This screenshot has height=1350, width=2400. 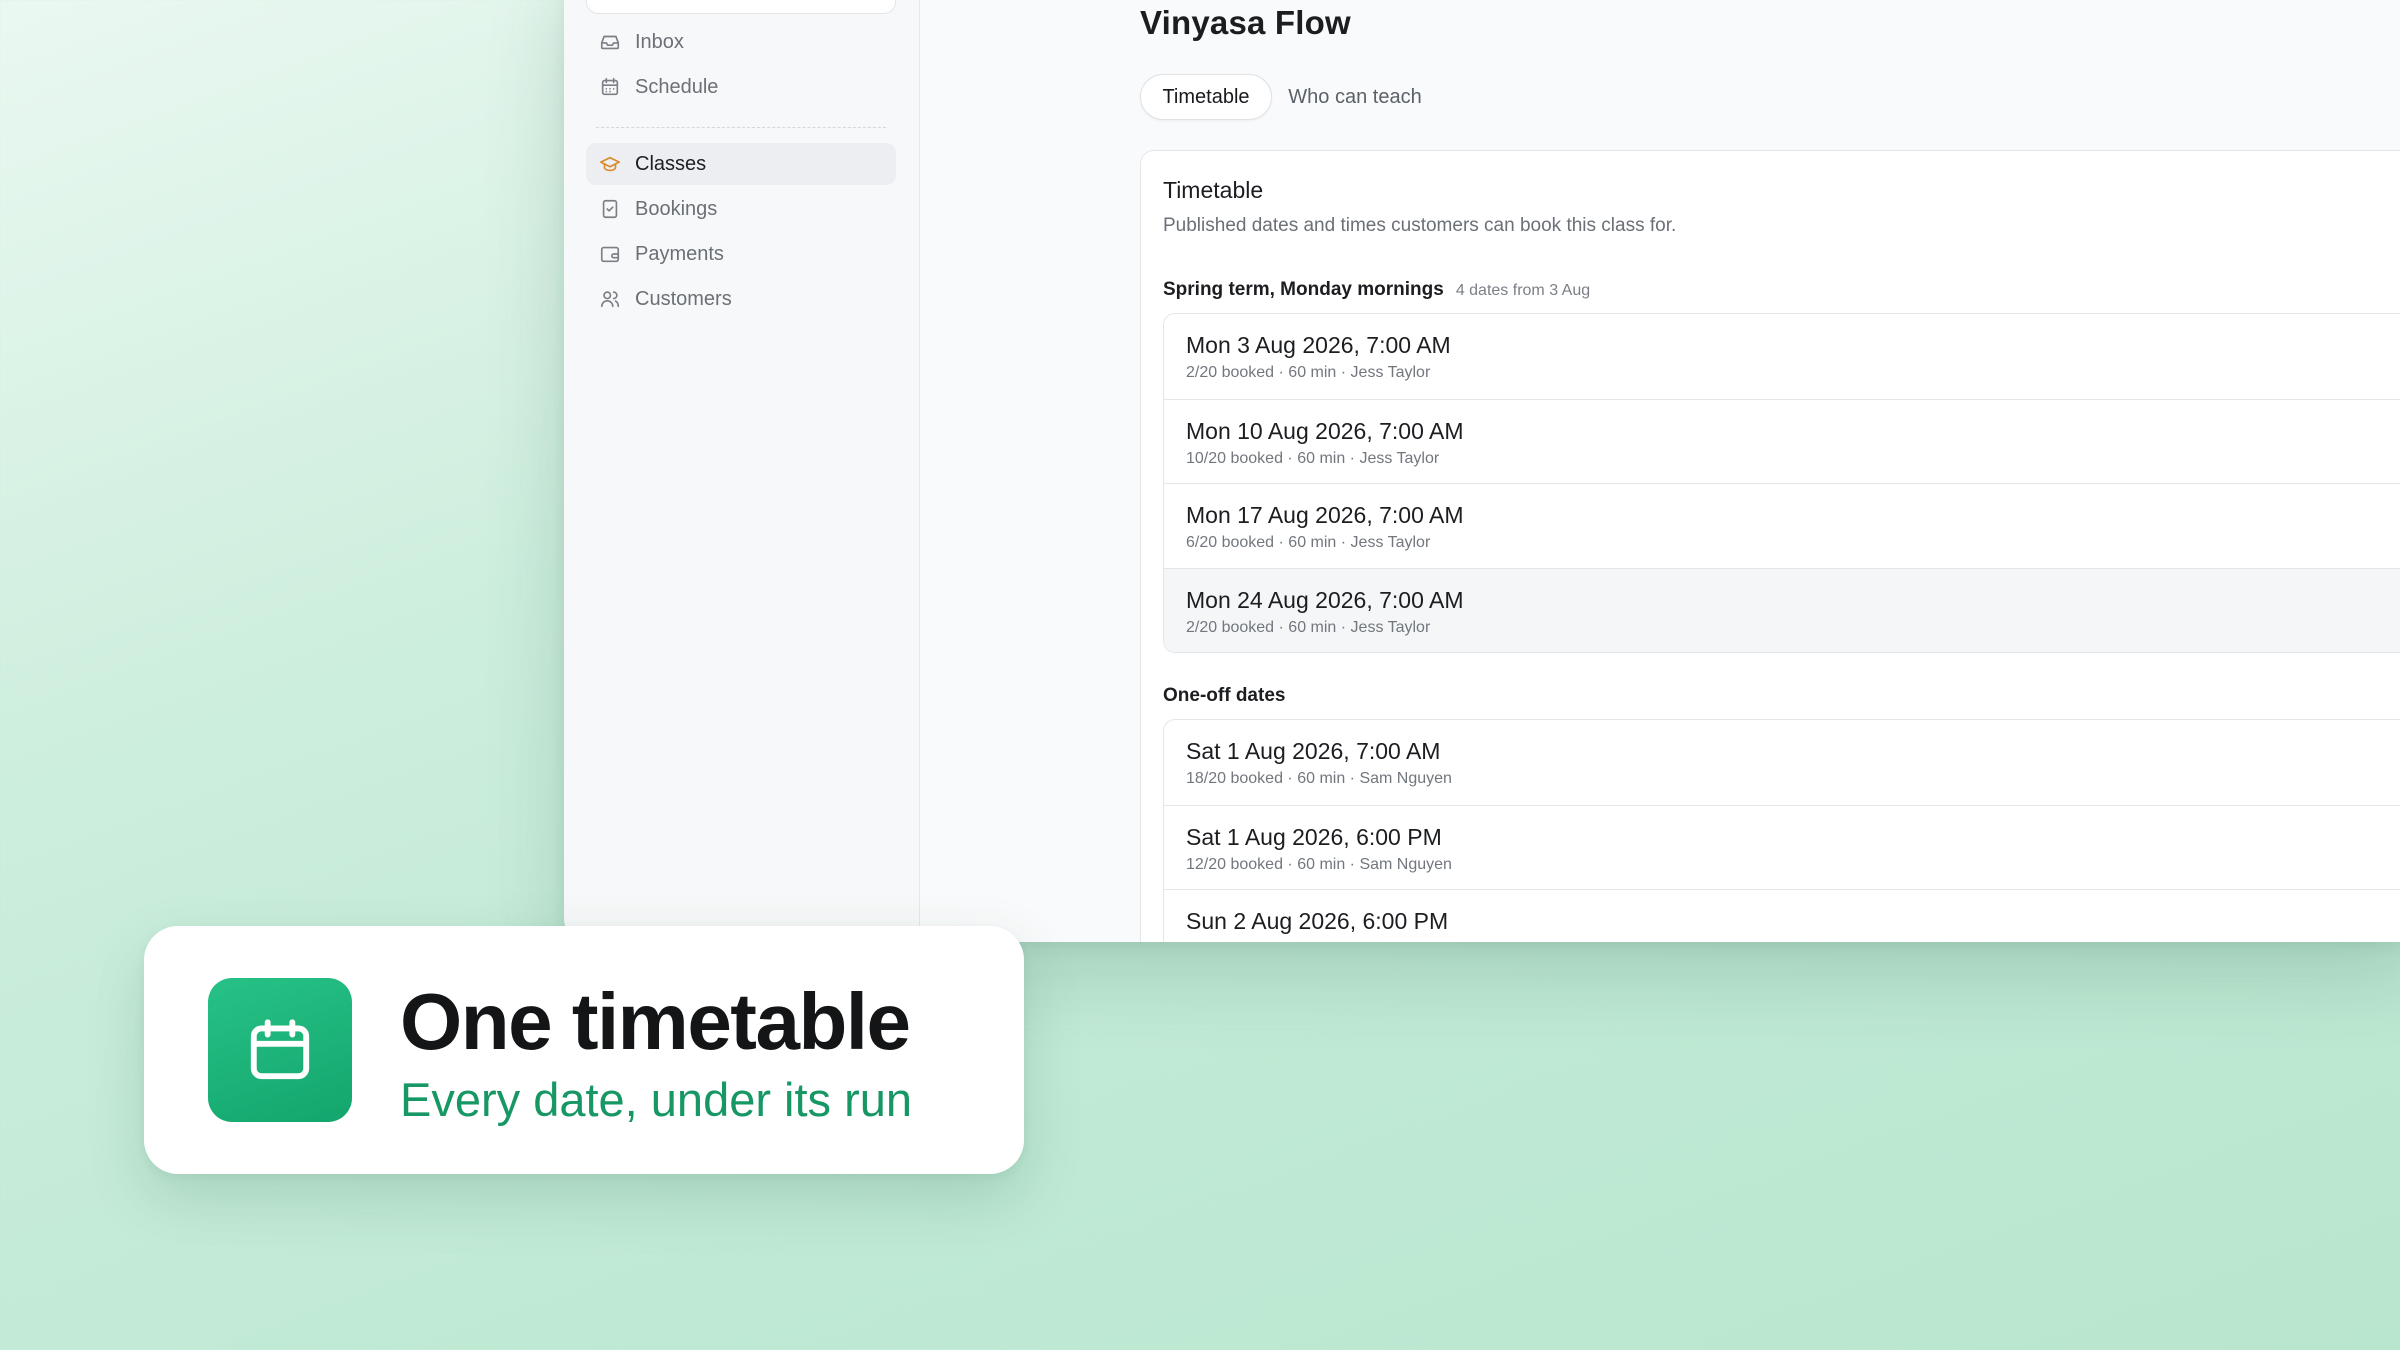 What do you see at coordinates (1782, 915) in the screenshot?
I see `date-row: Sun 2 Aug 2026, 6:00 PM` at bounding box center [1782, 915].